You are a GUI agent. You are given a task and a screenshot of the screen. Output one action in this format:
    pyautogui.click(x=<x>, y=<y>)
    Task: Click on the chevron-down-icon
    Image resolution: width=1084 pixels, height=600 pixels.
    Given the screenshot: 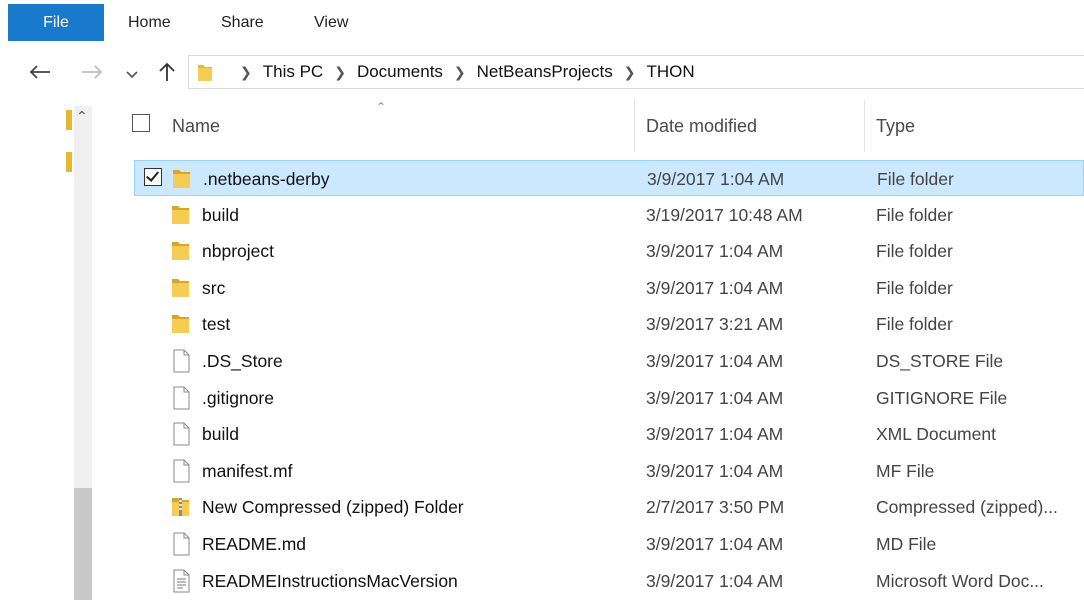 What is the action you would take?
    pyautogui.click(x=132, y=75)
    